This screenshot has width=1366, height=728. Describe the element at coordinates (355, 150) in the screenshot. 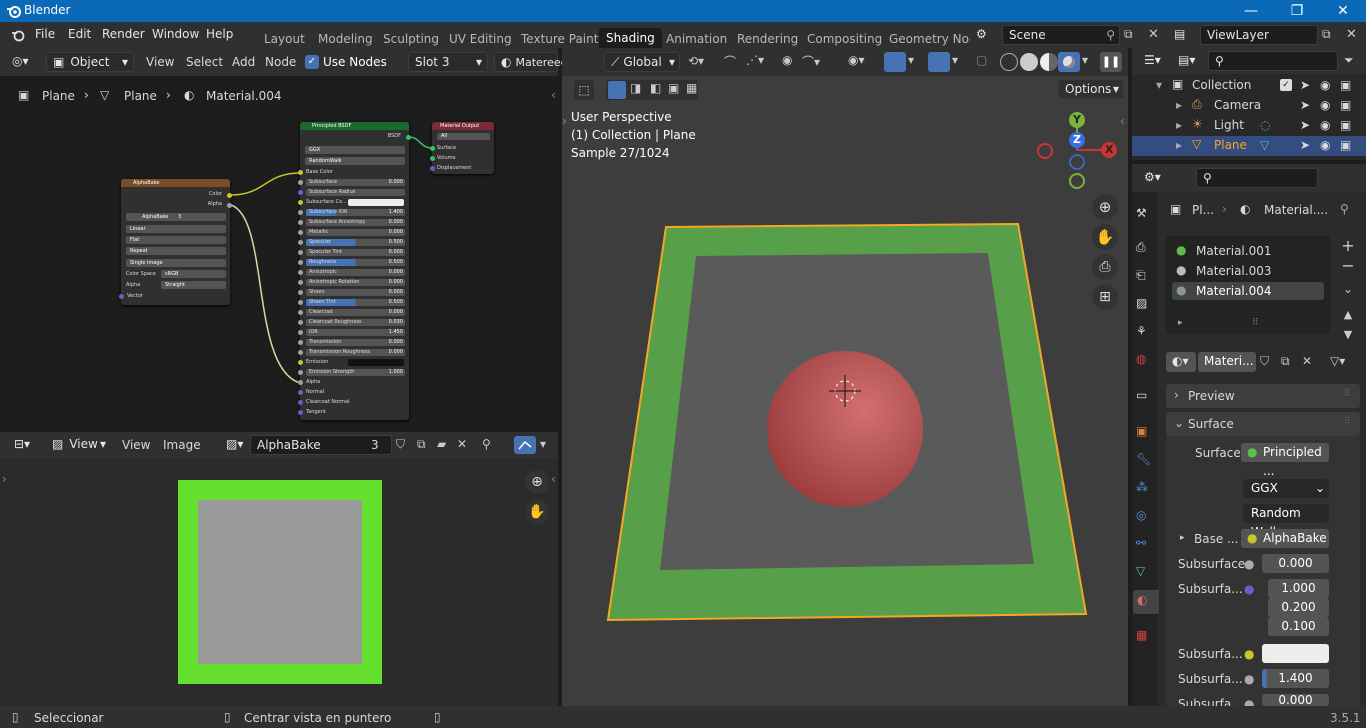

I see `distribution-dropdown: GGX` at that location.